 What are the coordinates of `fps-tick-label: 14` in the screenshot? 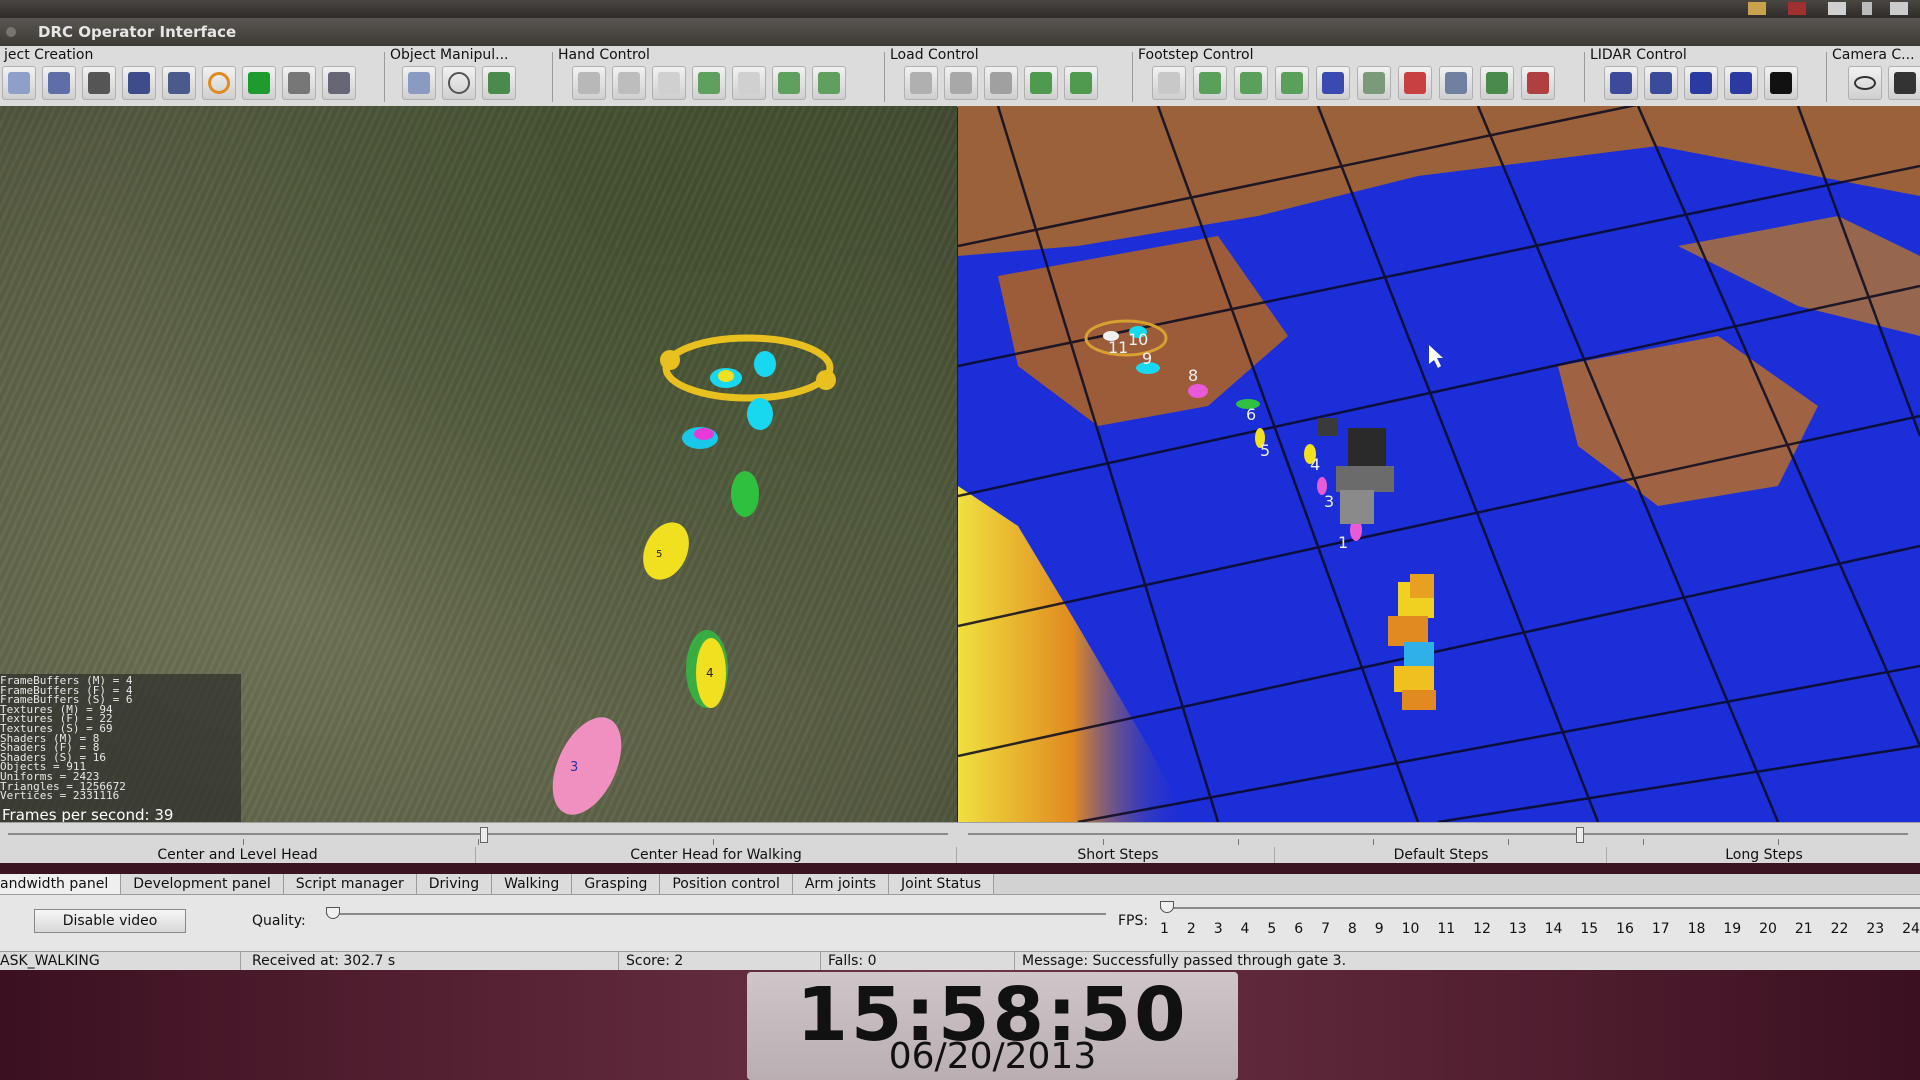 It's located at (1553, 929).